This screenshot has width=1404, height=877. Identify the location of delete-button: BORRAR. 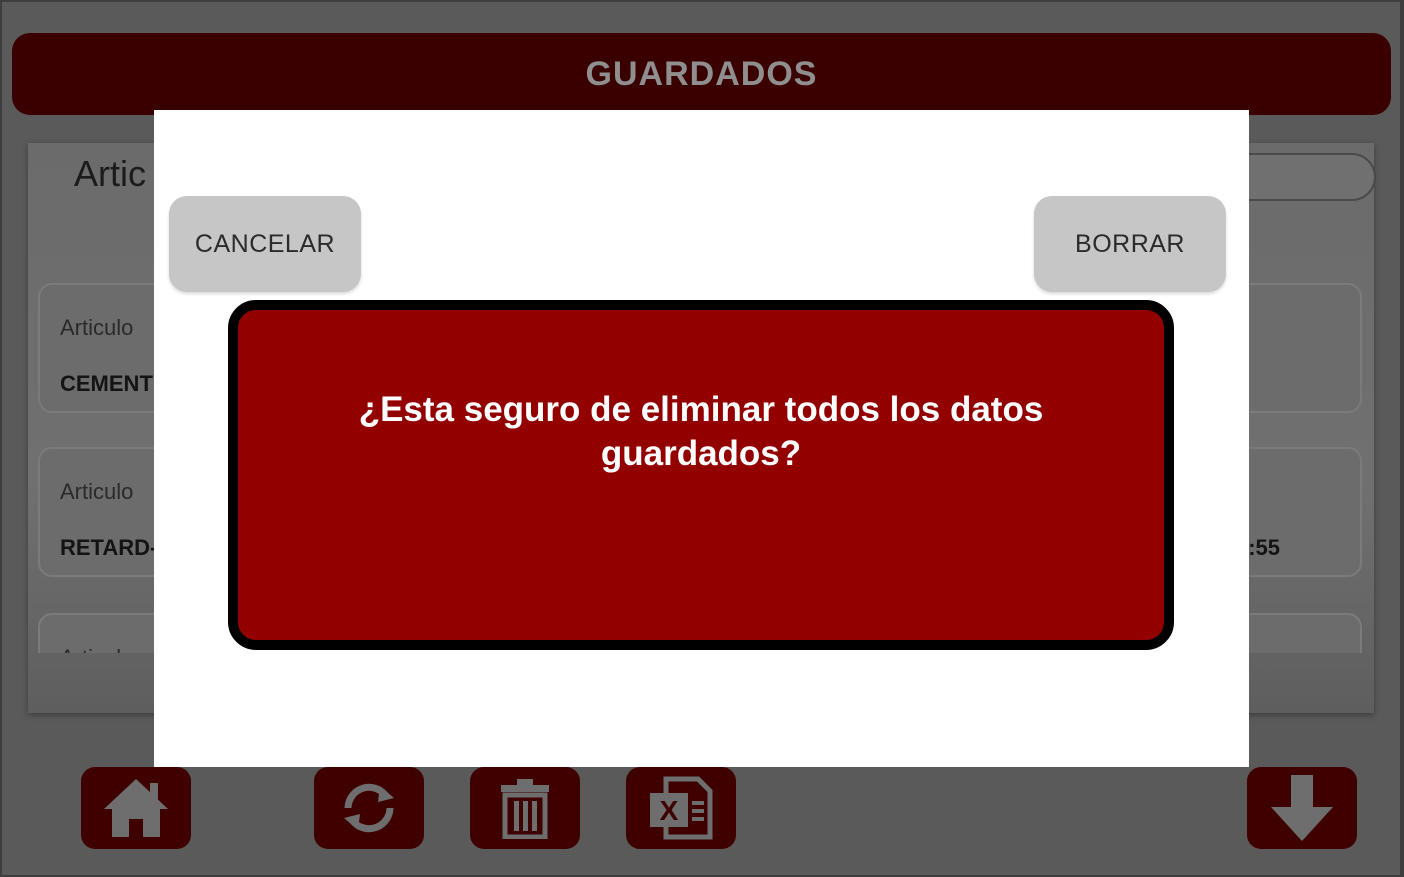
(1130, 244).